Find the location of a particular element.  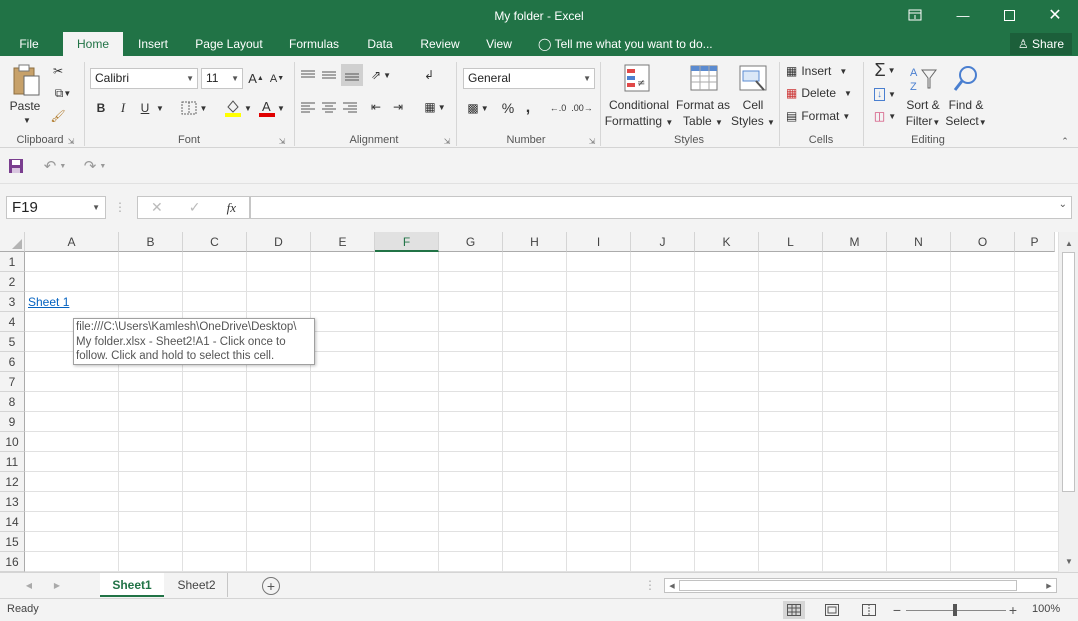

horizontal-scrollbar: ◀ ▶ is located at coordinates (860, 585).